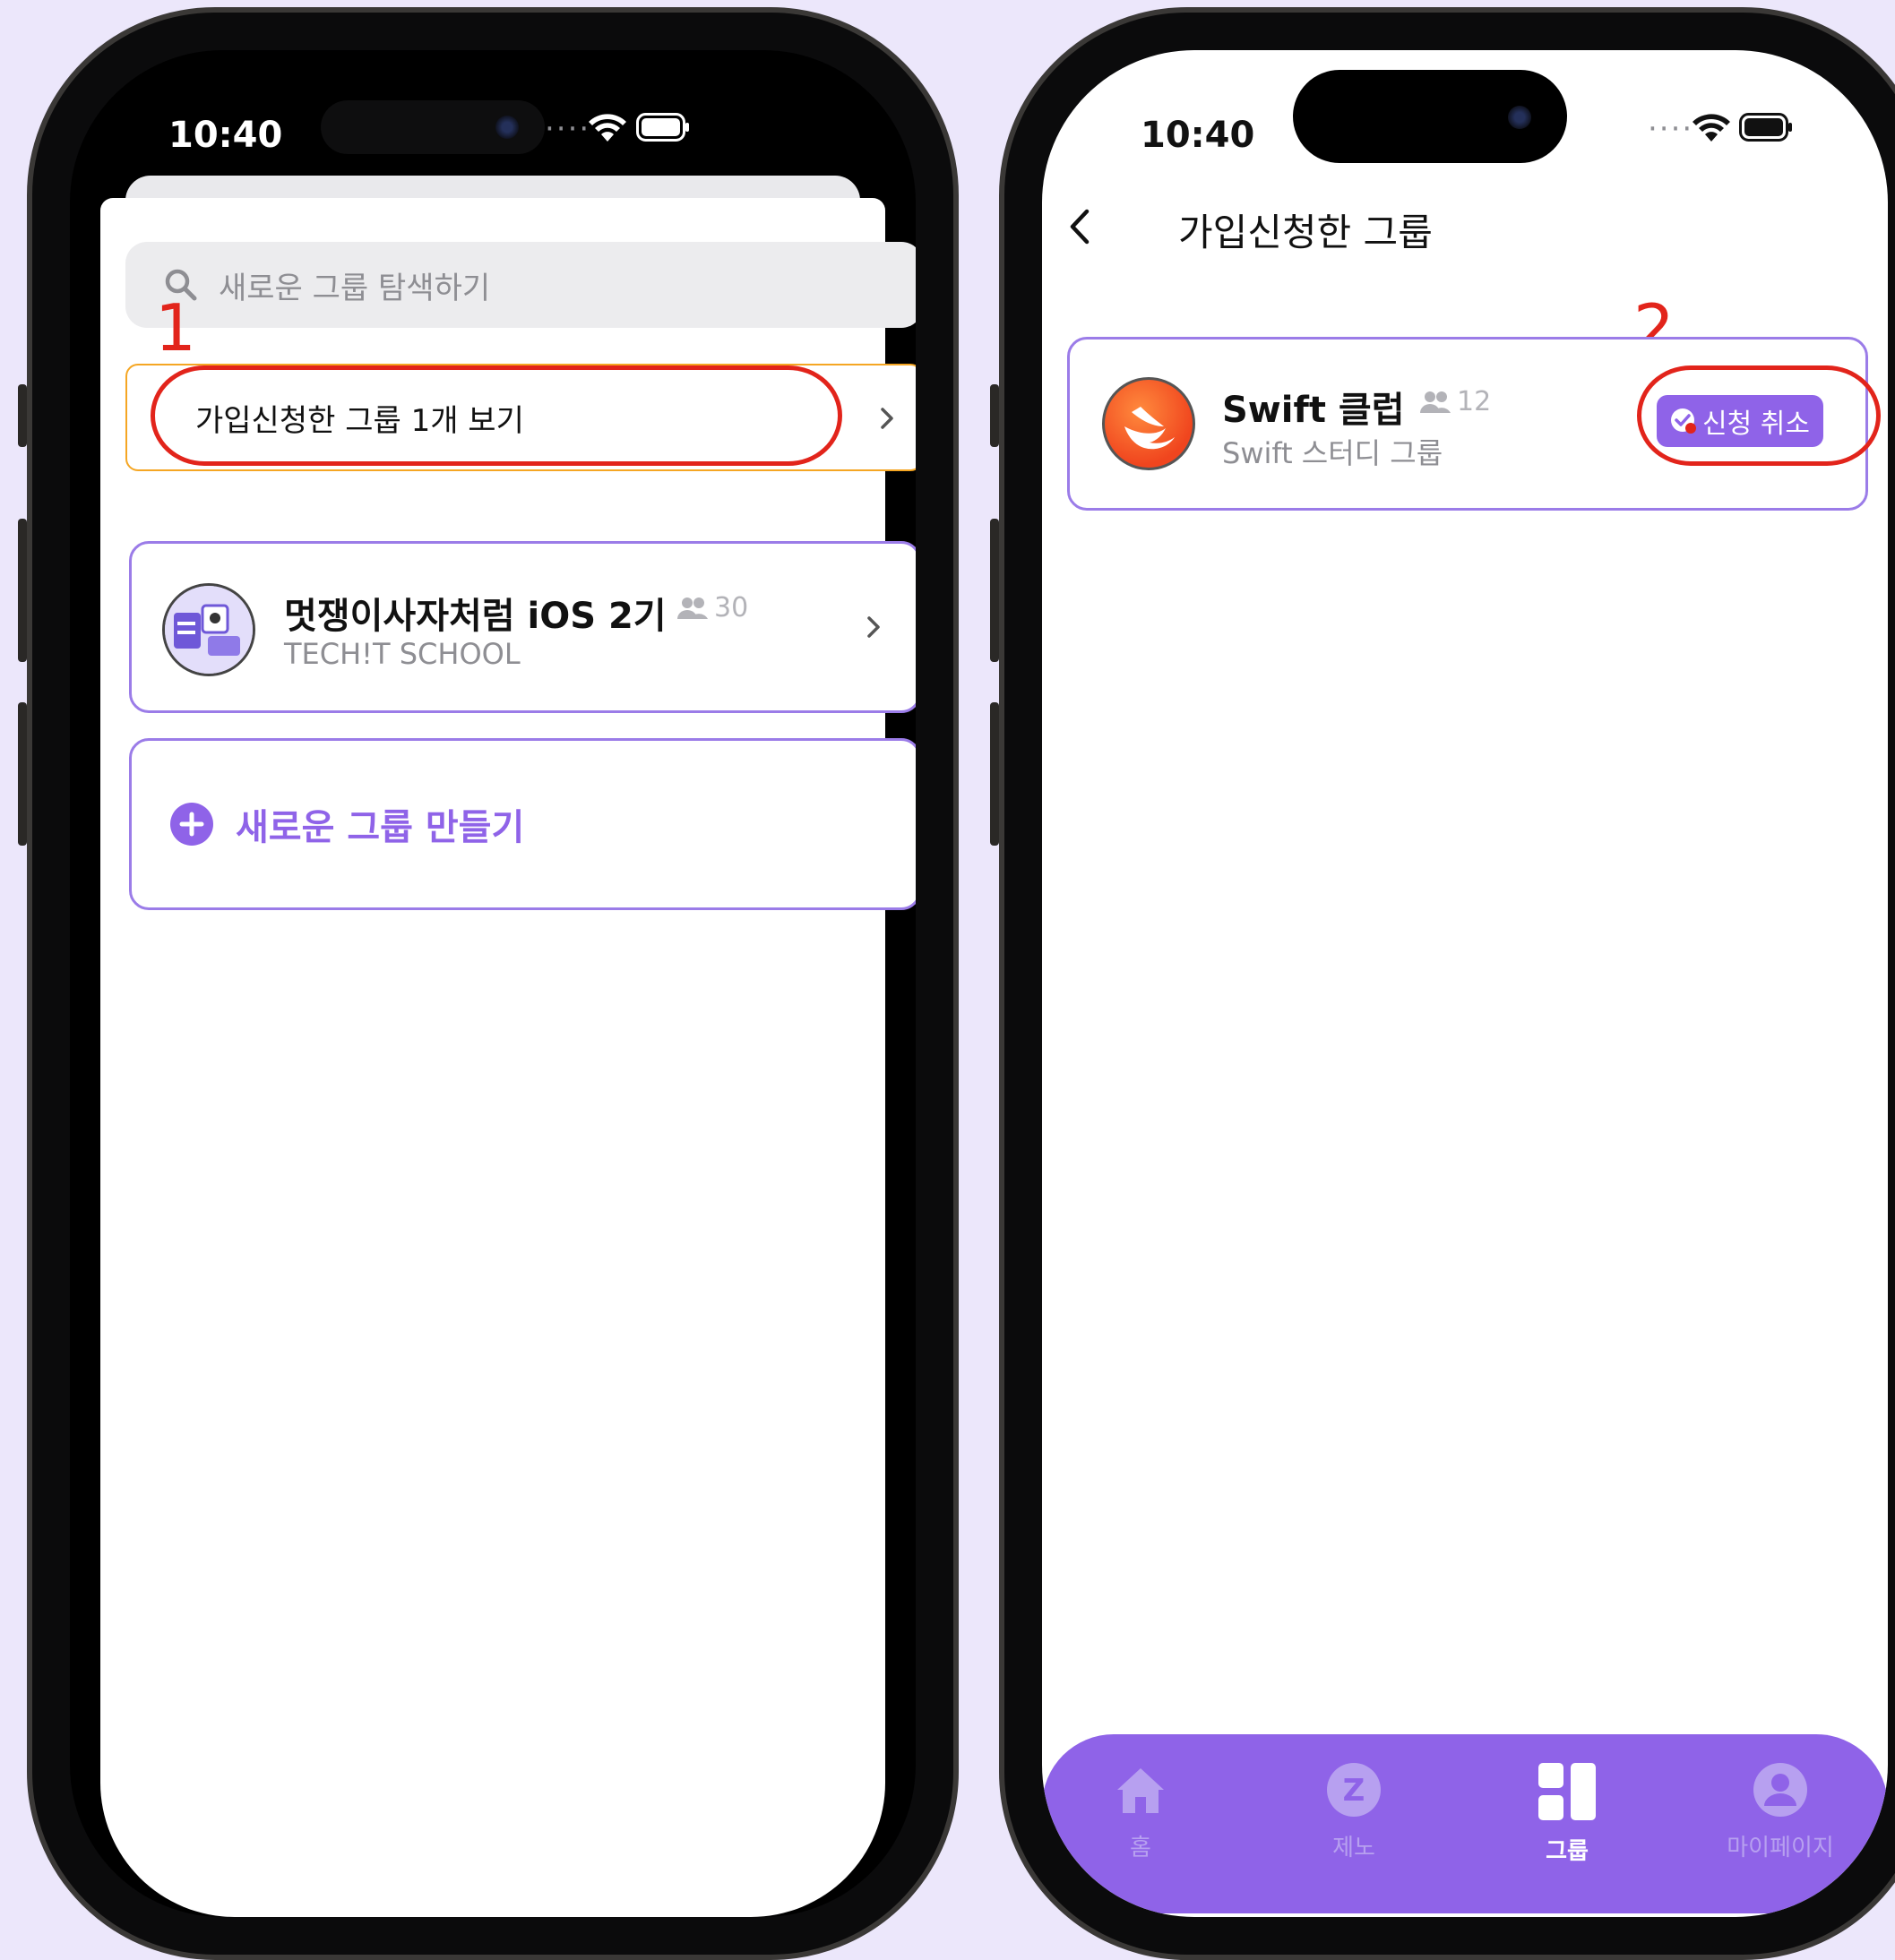 Image resolution: width=1895 pixels, height=1960 pixels. What do you see at coordinates (475, 616) in the screenshot?
I see `group-name: 멋쟁이사자처럼 iOS 2기` at bounding box center [475, 616].